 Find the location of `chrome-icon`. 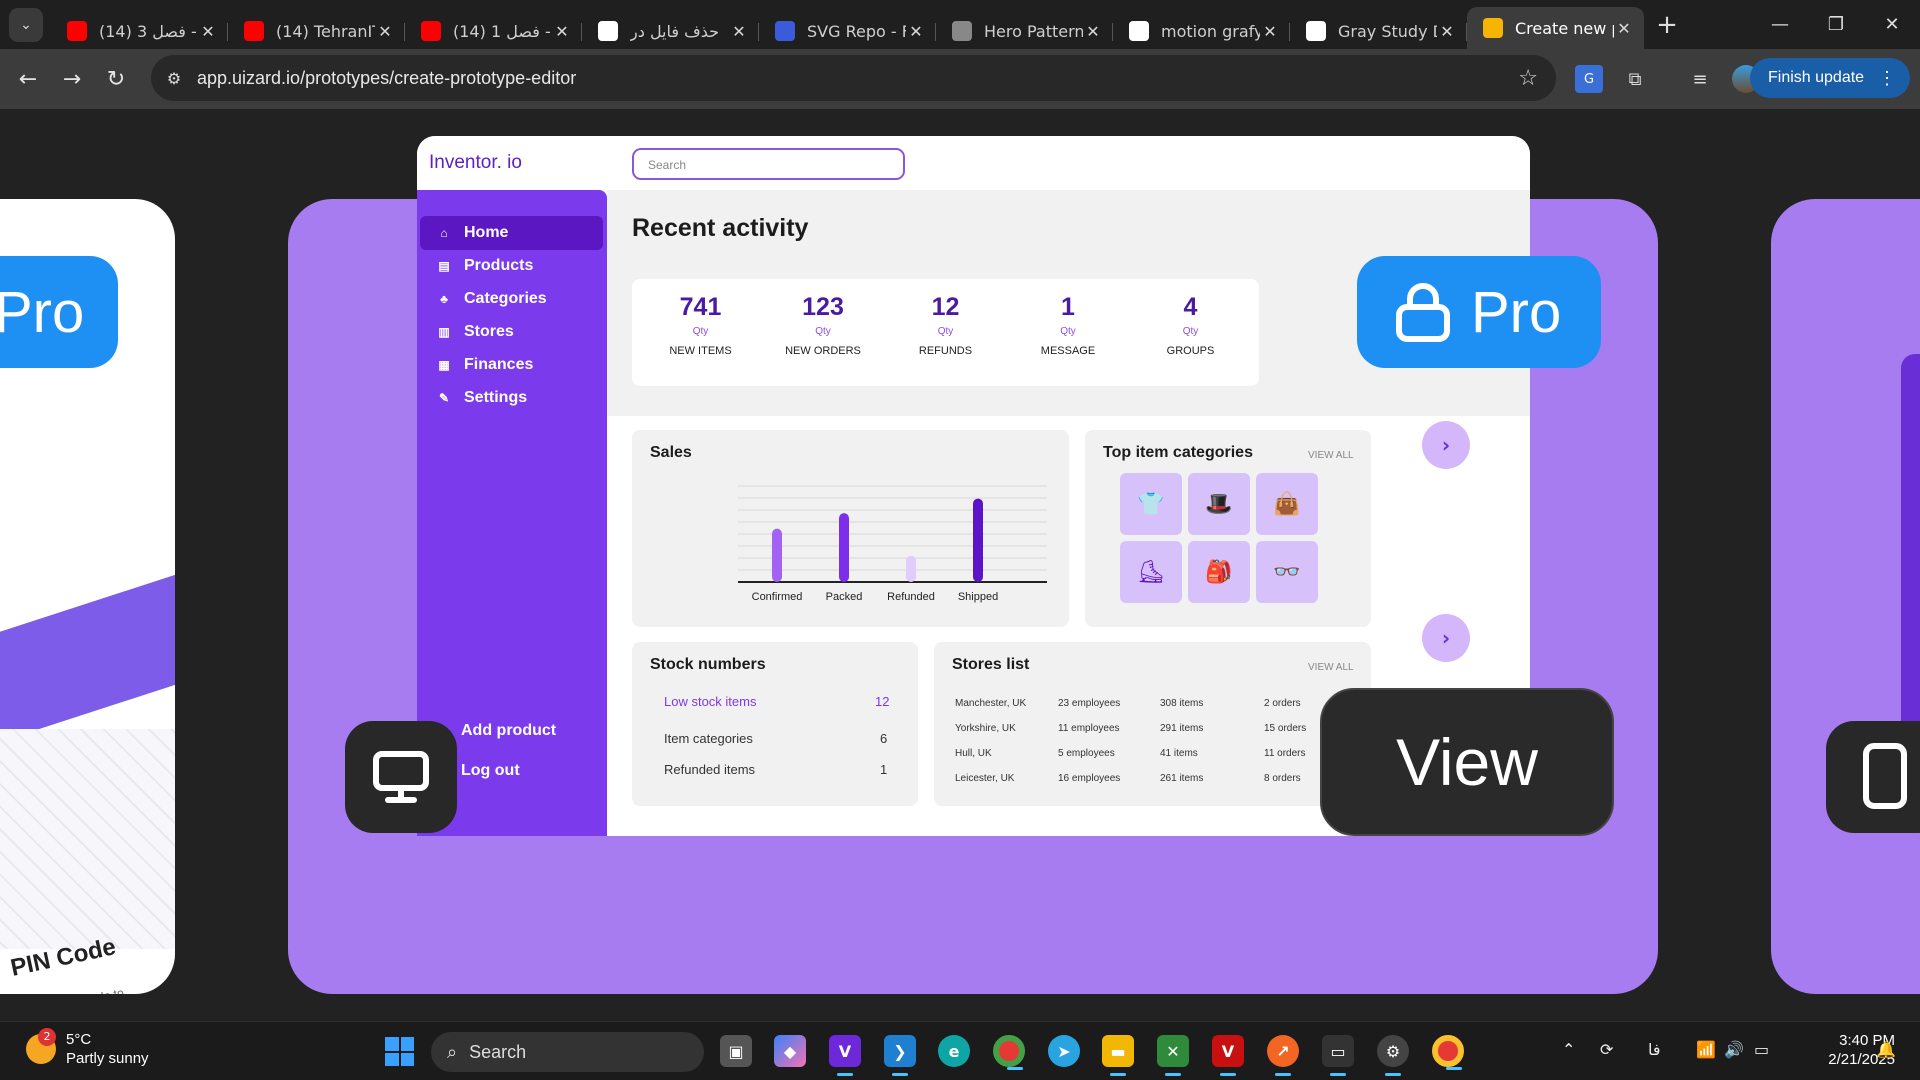

chrome-icon is located at coordinates (1009, 1052).